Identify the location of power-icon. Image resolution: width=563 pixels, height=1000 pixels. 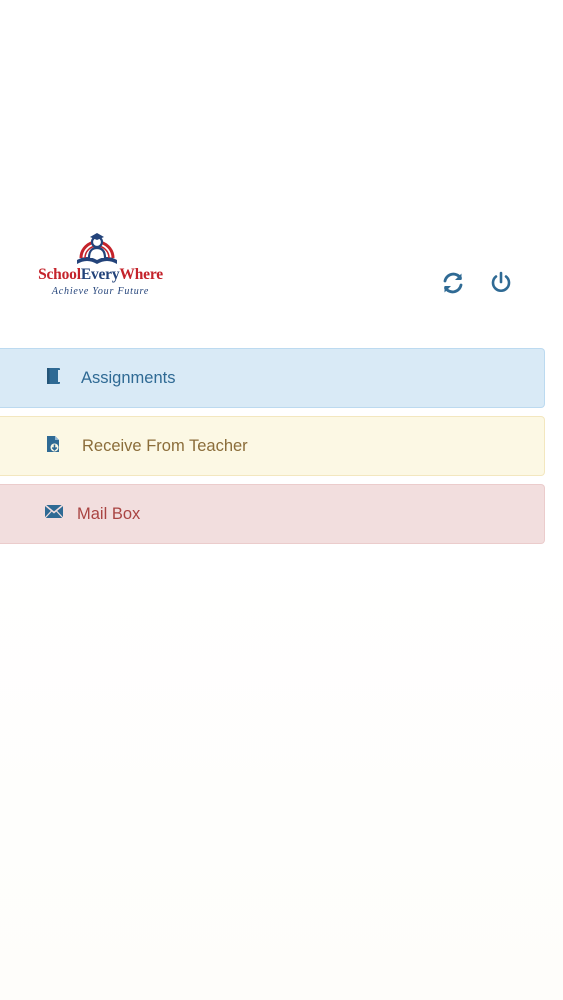
(501, 281).